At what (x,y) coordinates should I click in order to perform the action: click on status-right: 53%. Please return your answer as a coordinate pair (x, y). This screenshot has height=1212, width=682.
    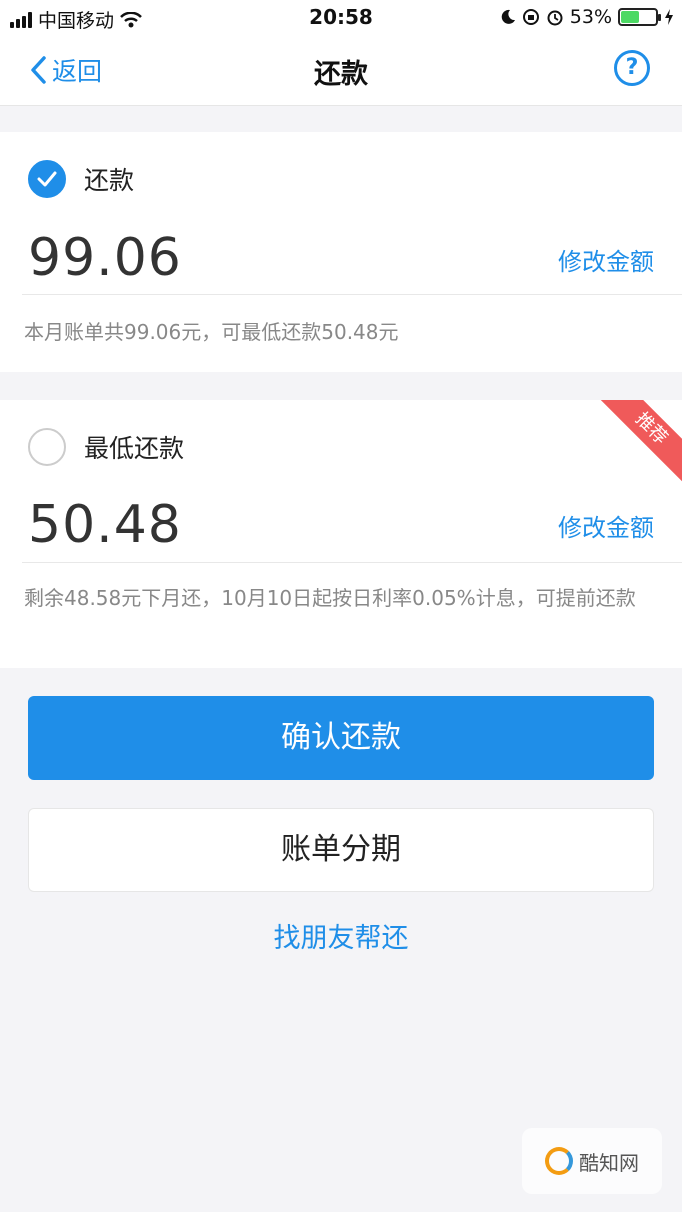
    Looking at the image, I should click on (587, 17).